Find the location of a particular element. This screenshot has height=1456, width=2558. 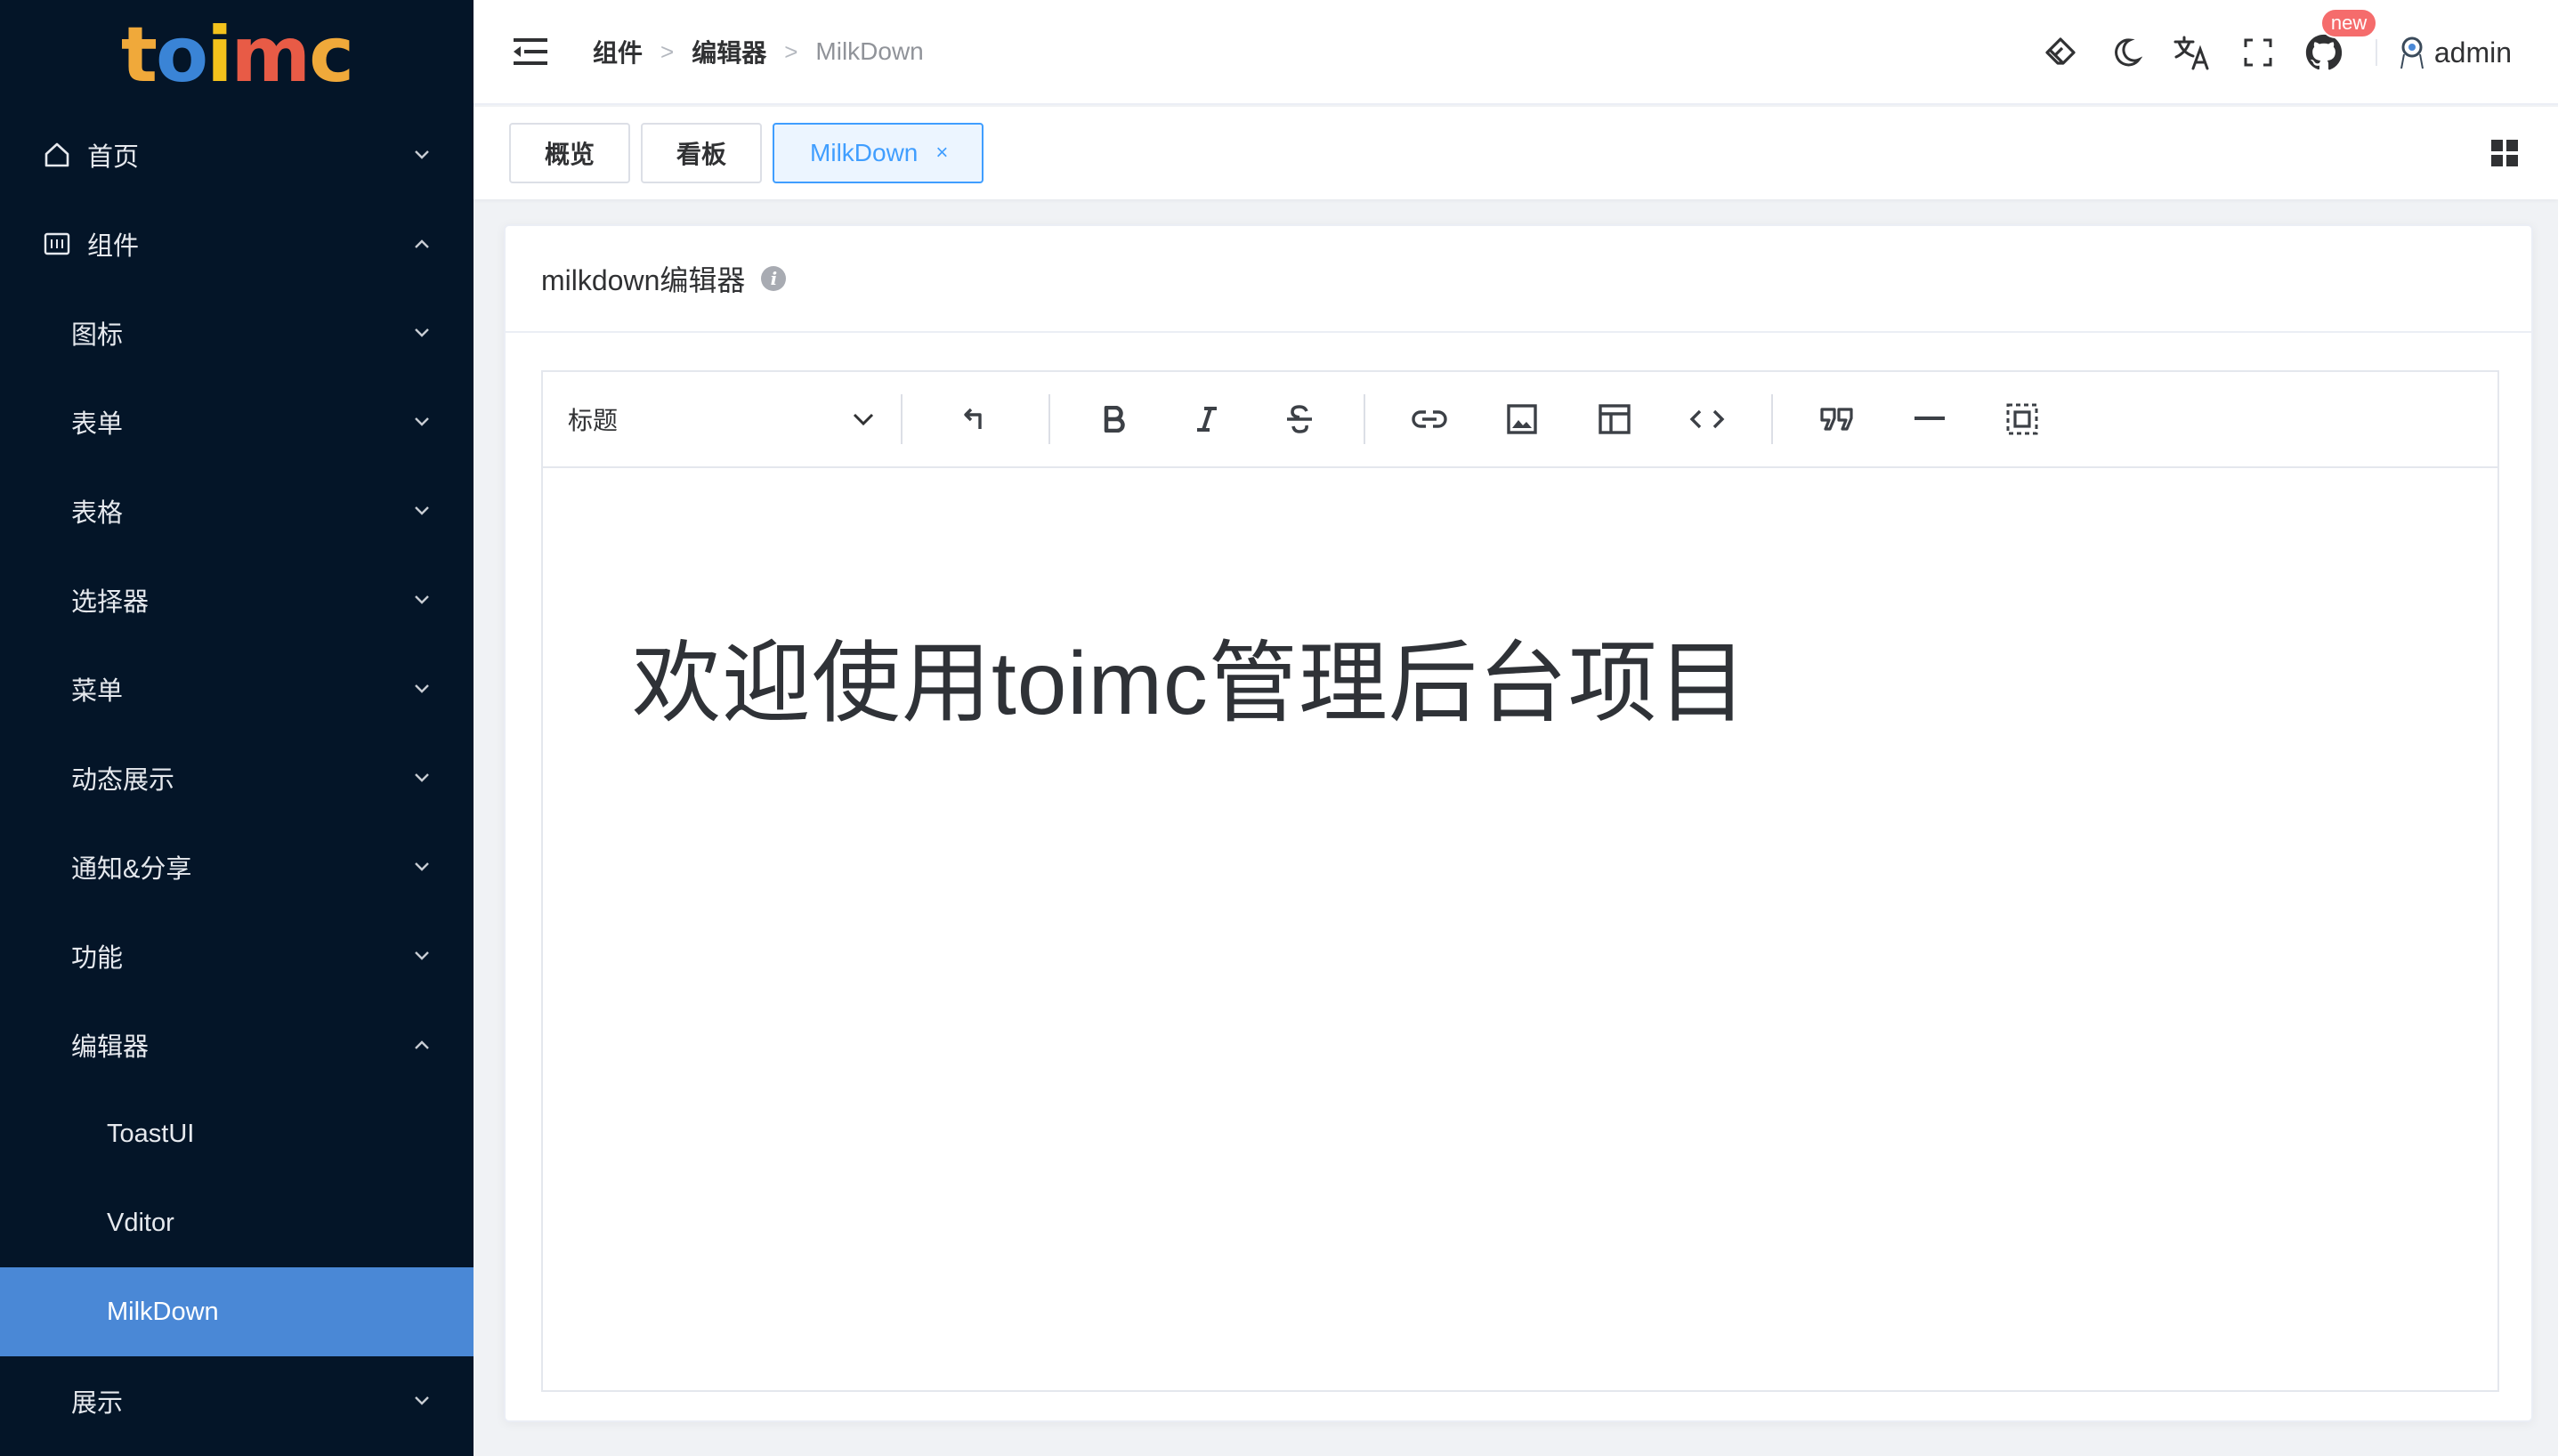

tab-milkdown: MilkDown × is located at coordinates (878, 153).